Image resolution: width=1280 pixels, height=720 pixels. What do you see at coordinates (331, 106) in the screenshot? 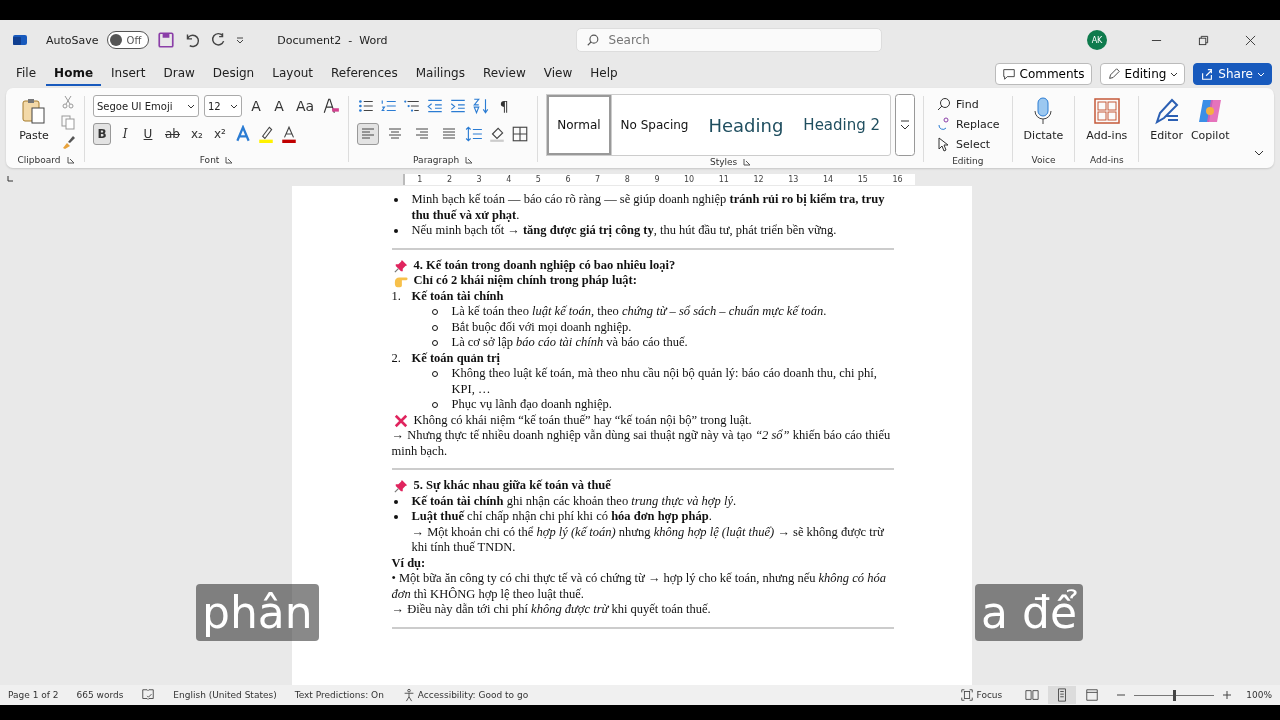
I see `clear-formatting-icon` at bounding box center [331, 106].